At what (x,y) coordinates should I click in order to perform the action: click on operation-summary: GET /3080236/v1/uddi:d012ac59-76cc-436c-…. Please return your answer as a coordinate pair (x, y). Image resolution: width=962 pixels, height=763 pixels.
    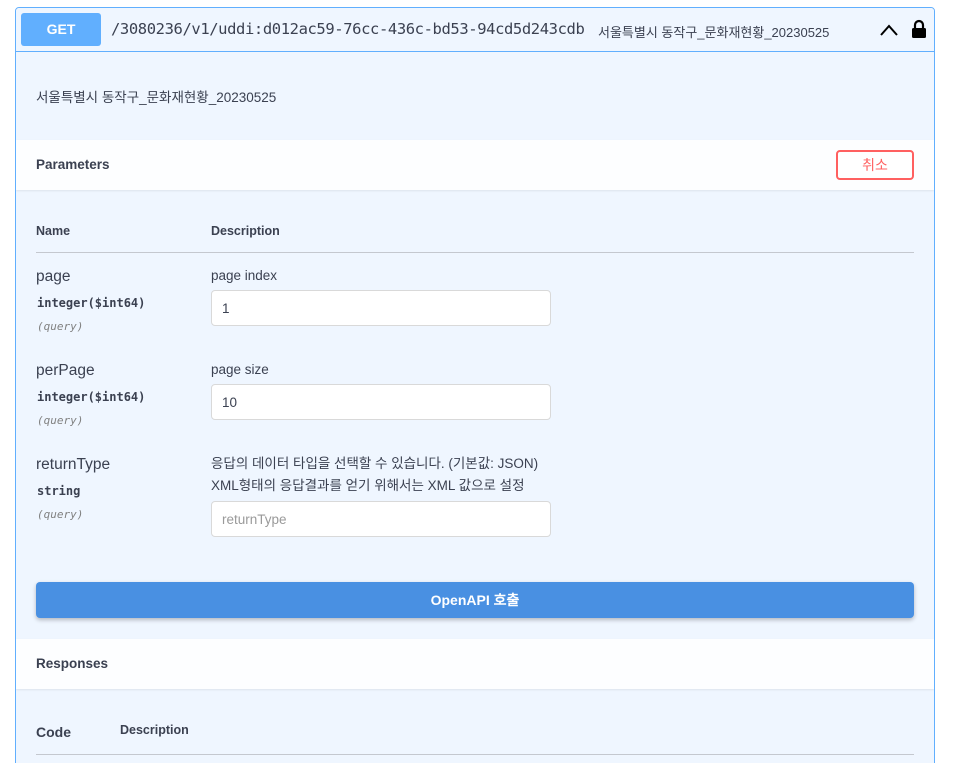
    Looking at the image, I should click on (475, 30).